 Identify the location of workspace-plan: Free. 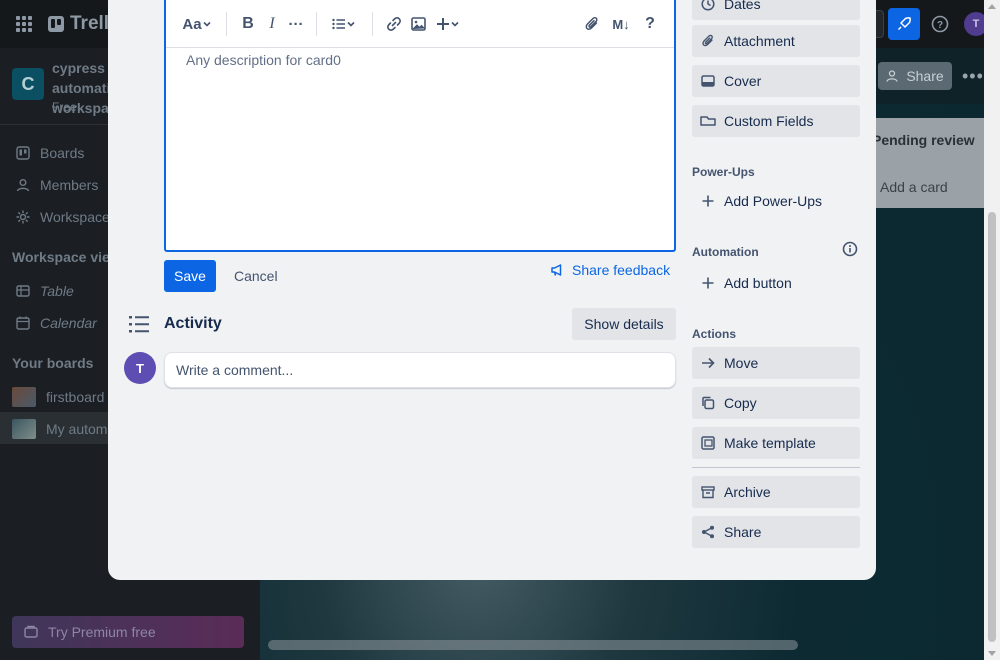
(64, 107).